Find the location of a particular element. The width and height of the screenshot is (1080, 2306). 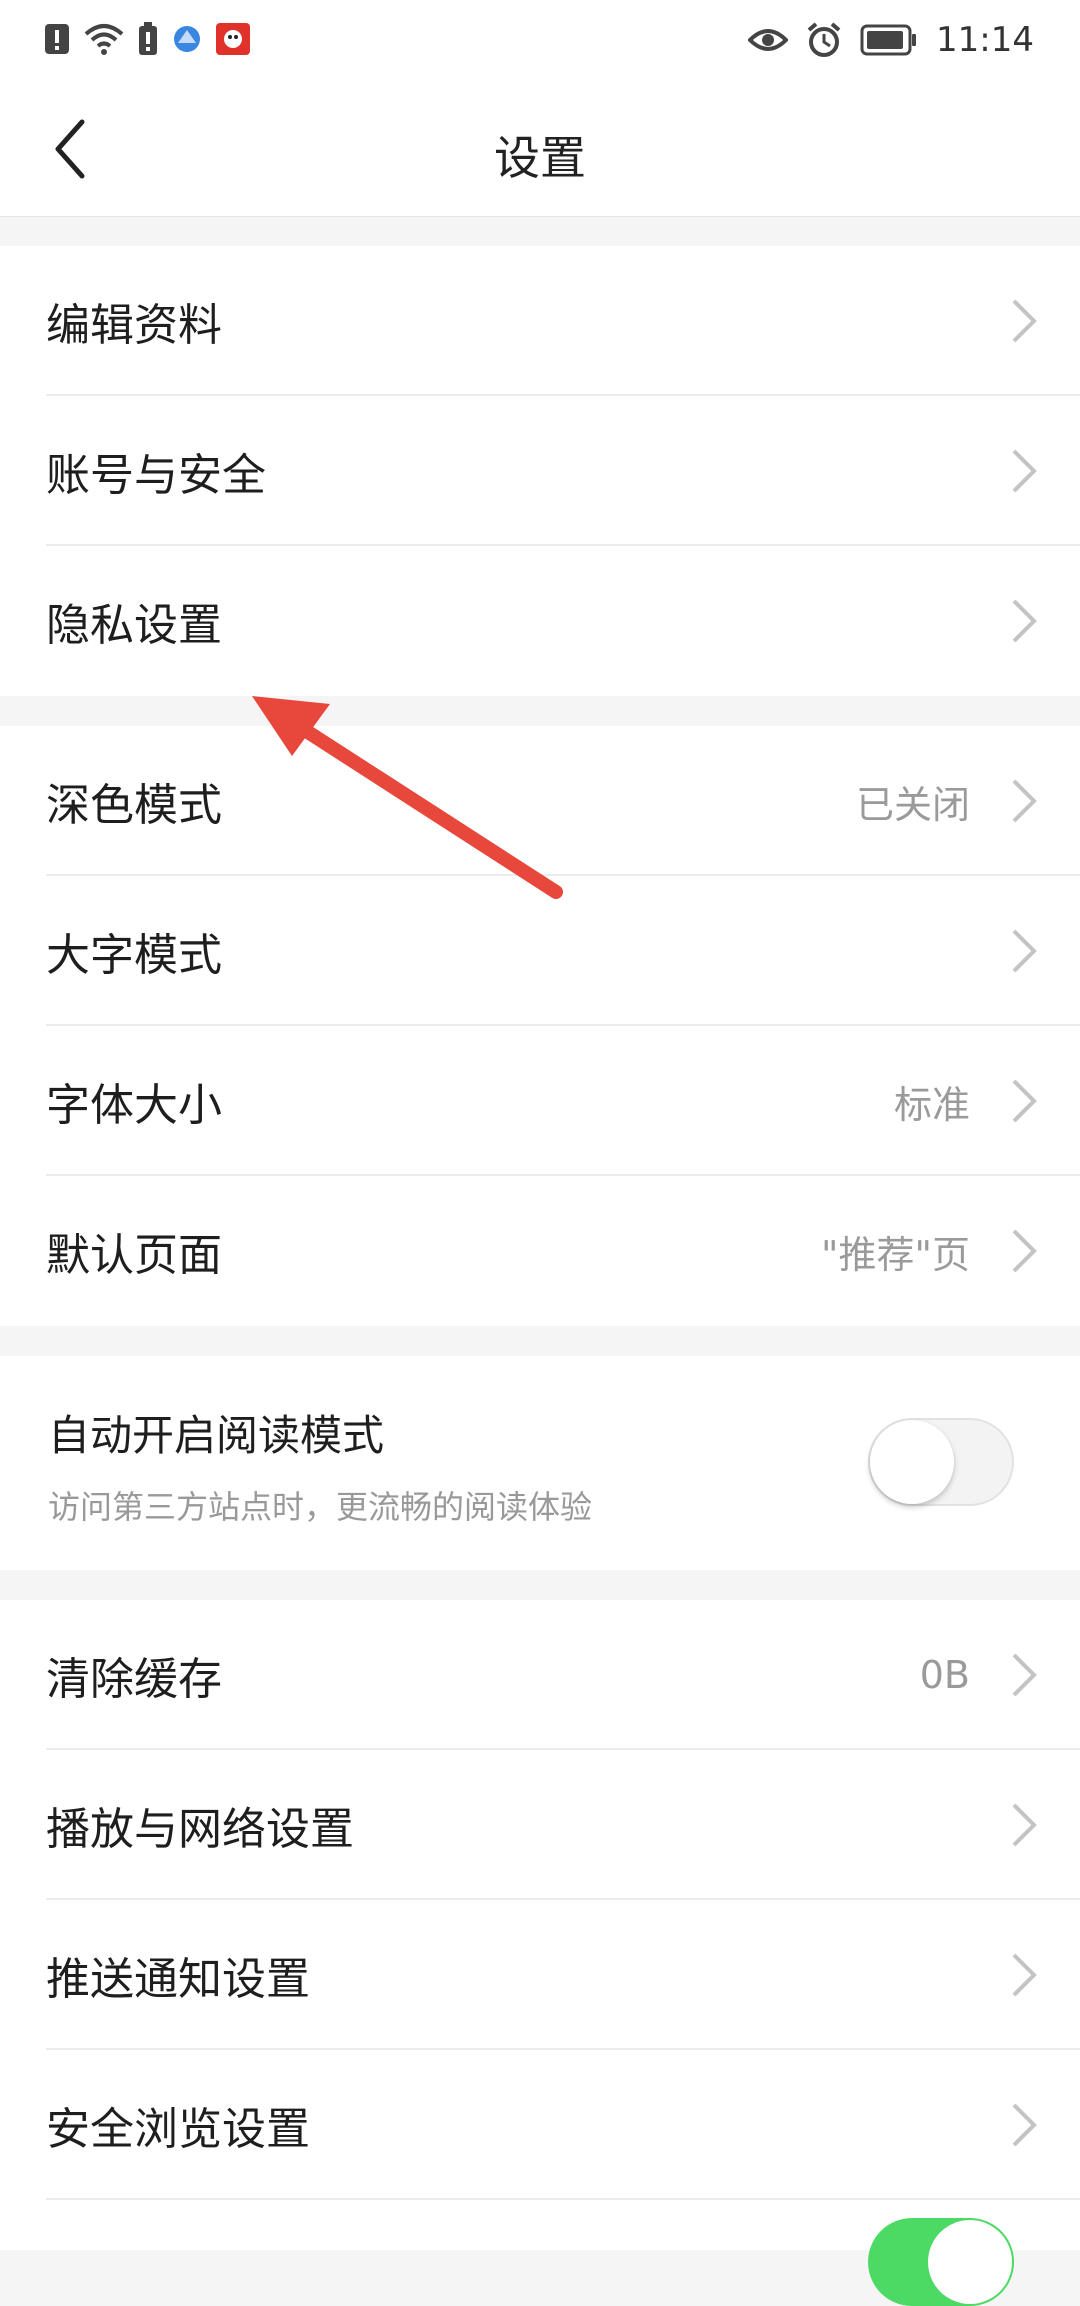

settings-item-auto-reader-mode: 自动开启阅读模式 访问第三方站点时，更流畅的阅读体验 is located at coordinates (540, 1463).